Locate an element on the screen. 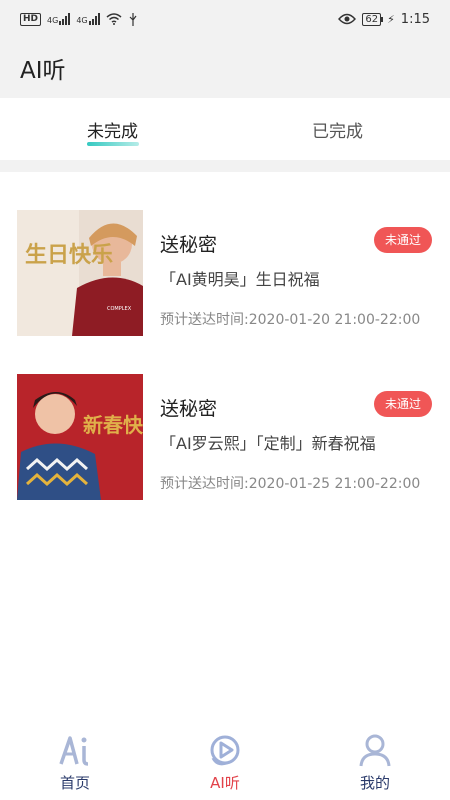 Image resolution: width=450 pixels, height=800 pixels. item-thumbnail: COMPLEX 生日快乐 is located at coordinates (80, 273).